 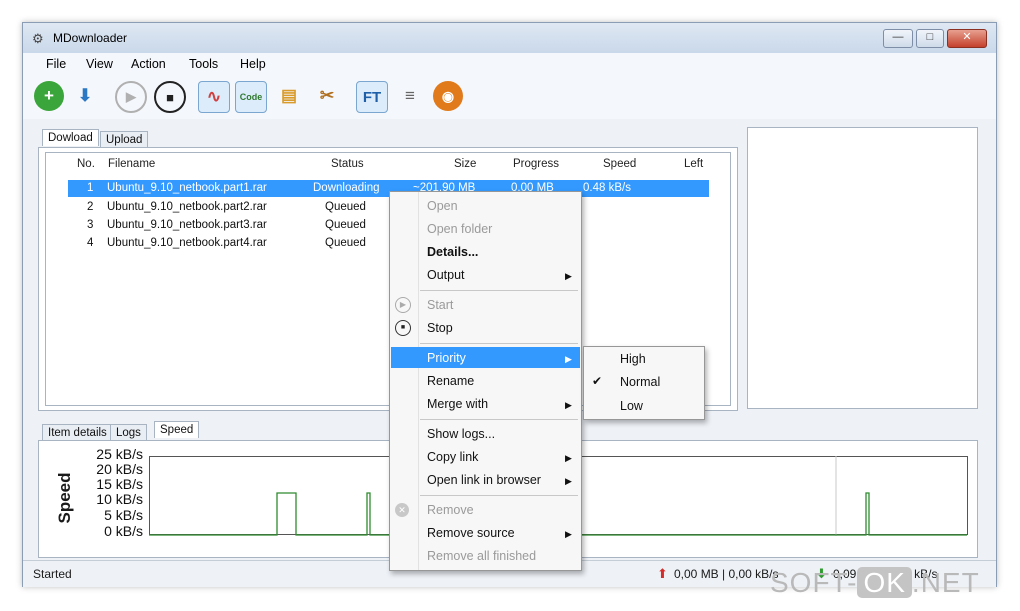 I want to click on menu-view: View, so click(x=99, y=64).